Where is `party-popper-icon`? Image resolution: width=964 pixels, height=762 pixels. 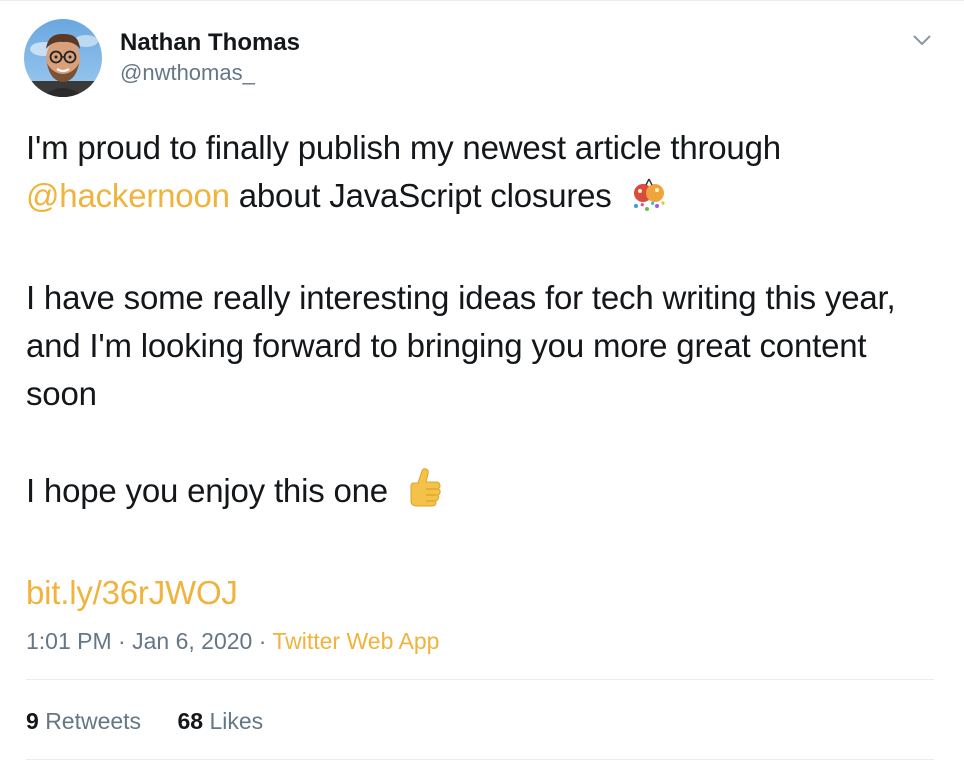
party-popper-icon is located at coordinates (649, 194).